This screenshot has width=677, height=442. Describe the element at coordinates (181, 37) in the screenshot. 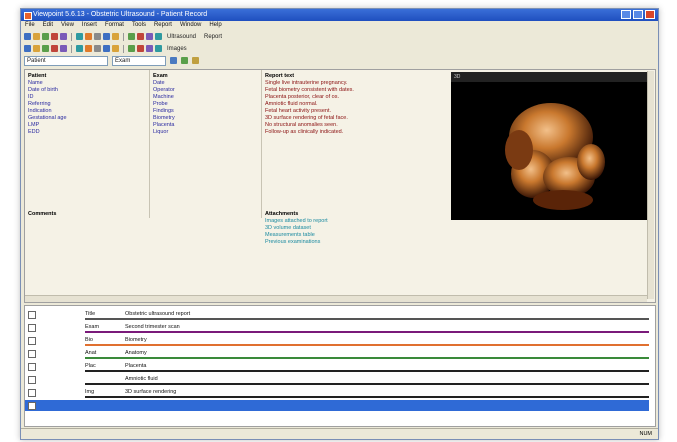

I see `toolbar-label-0: Ultrasound` at that location.